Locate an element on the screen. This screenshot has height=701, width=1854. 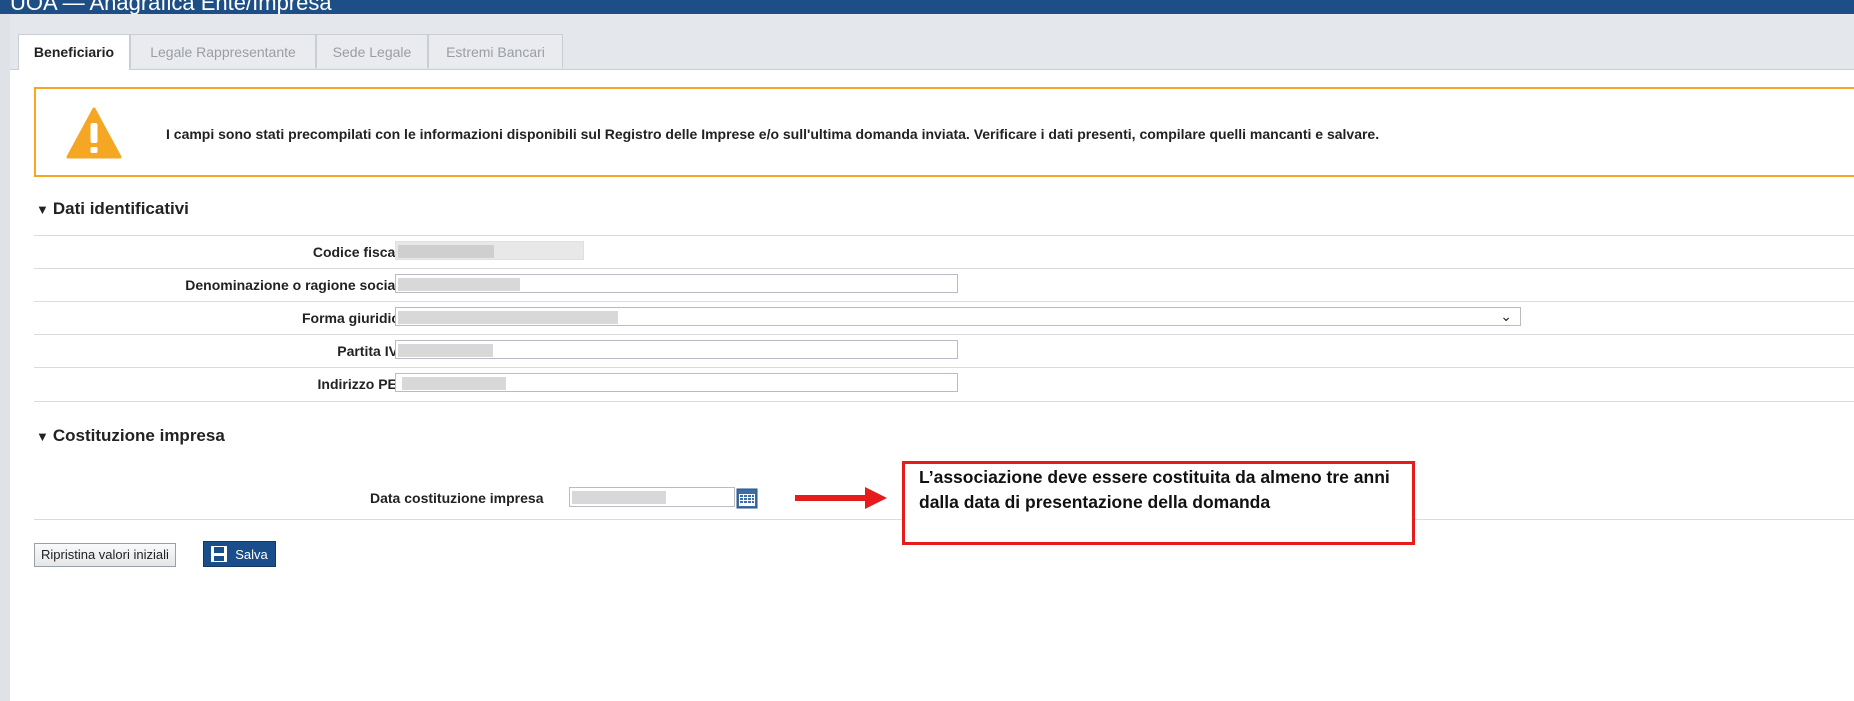
row-pec: Indirizzo PEC is located at coordinates (944, 384).